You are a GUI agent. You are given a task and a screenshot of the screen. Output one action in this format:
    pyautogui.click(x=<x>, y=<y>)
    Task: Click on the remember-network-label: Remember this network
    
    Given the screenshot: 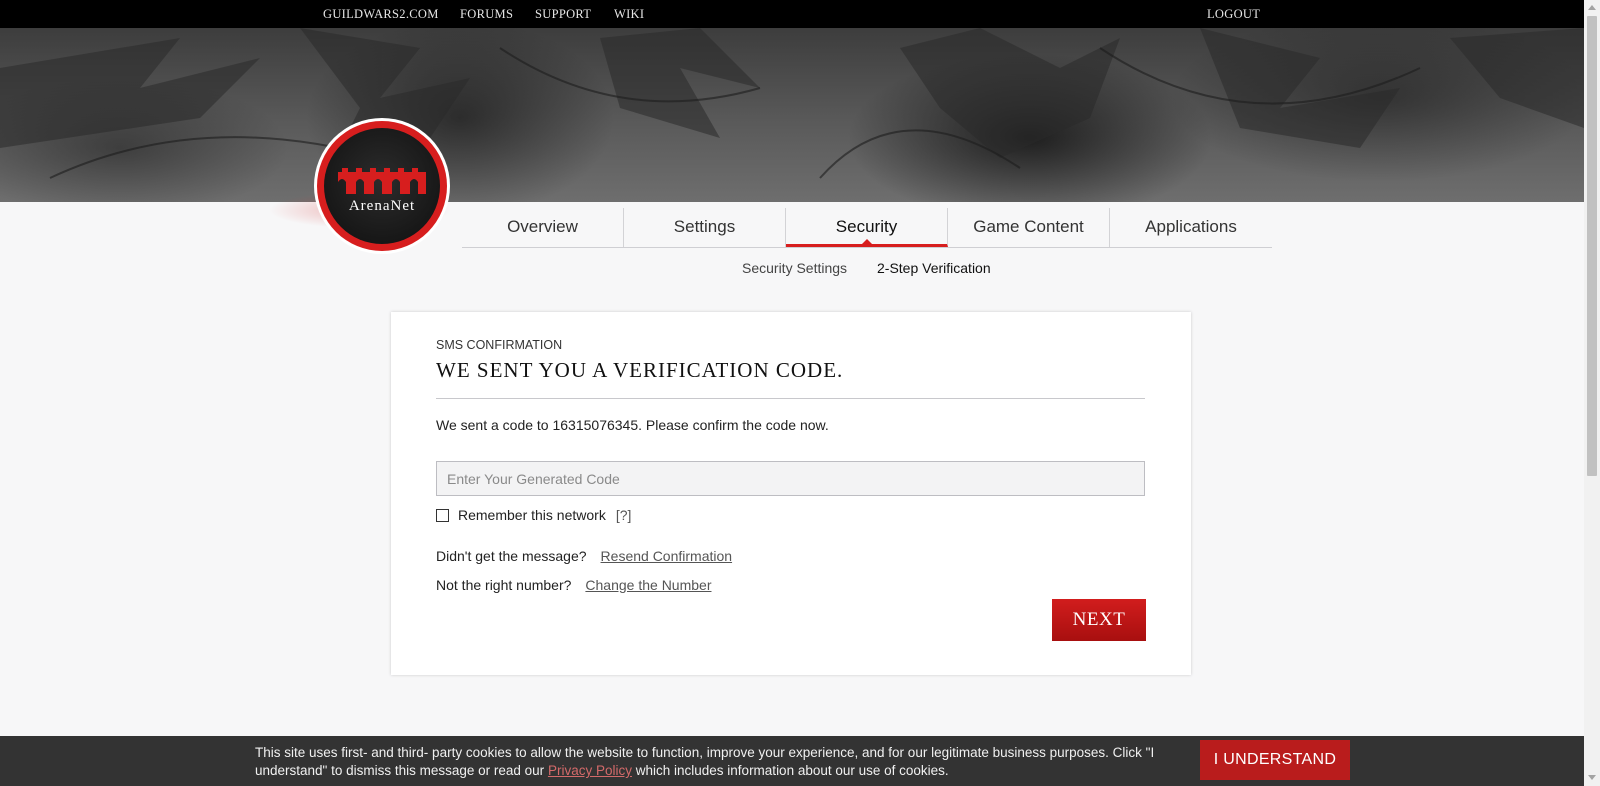 What is the action you would take?
    pyautogui.click(x=532, y=515)
    